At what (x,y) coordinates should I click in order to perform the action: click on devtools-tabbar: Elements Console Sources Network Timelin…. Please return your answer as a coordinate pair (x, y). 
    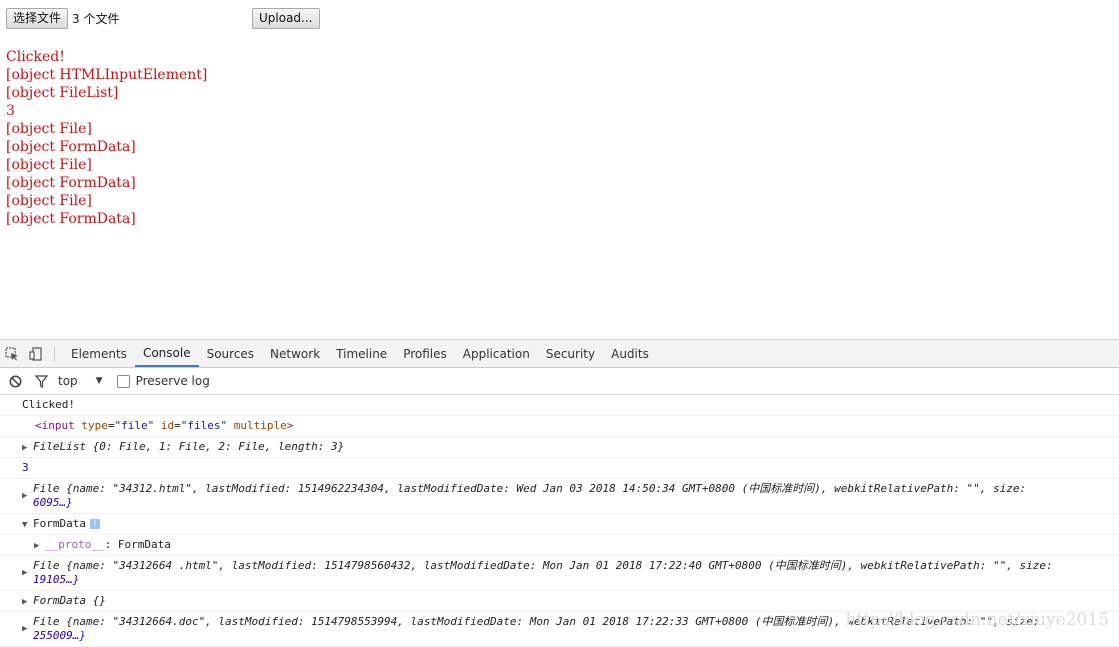
    Looking at the image, I should click on (559, 354).